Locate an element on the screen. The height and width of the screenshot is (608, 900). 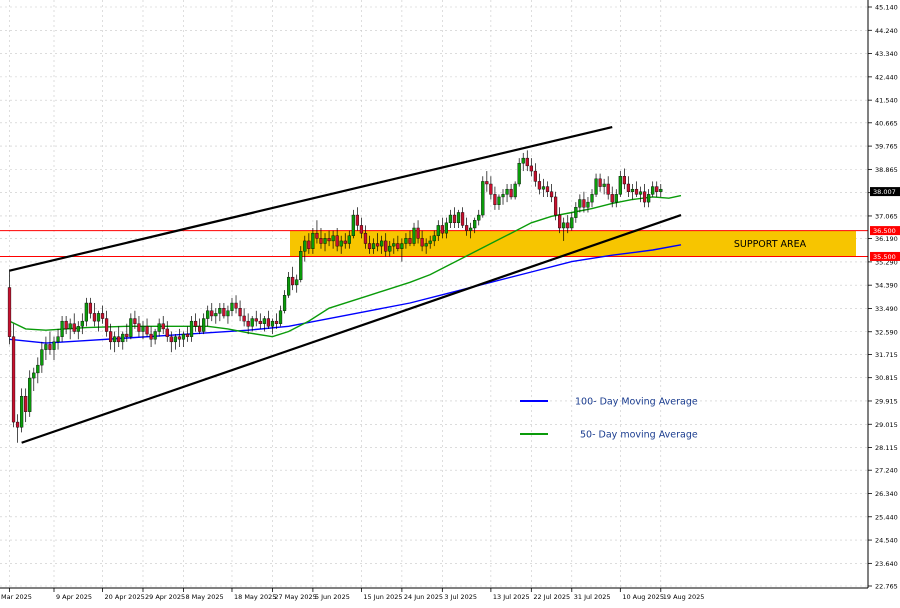
y-tick-label: 29.915 is located at coordinates (886, 401).